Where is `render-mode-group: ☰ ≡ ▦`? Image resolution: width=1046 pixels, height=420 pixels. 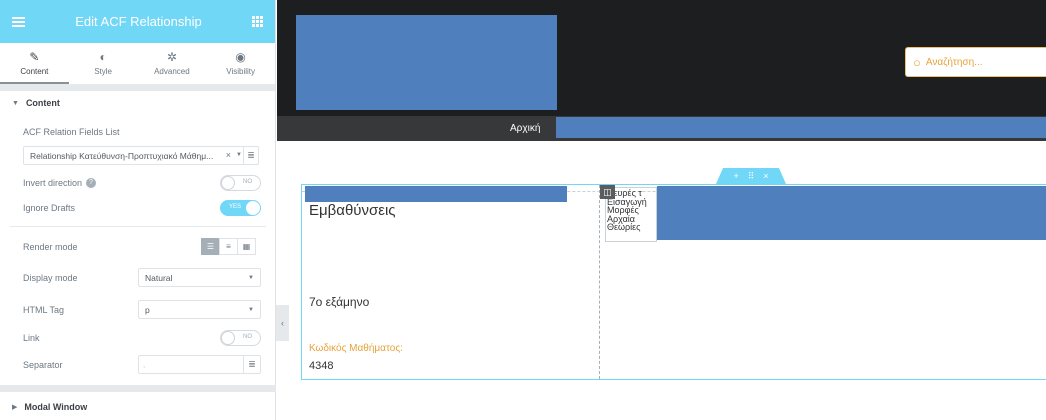 render-mode-group: ☰ ≡ ▦ is located at coordinates (228, 246).